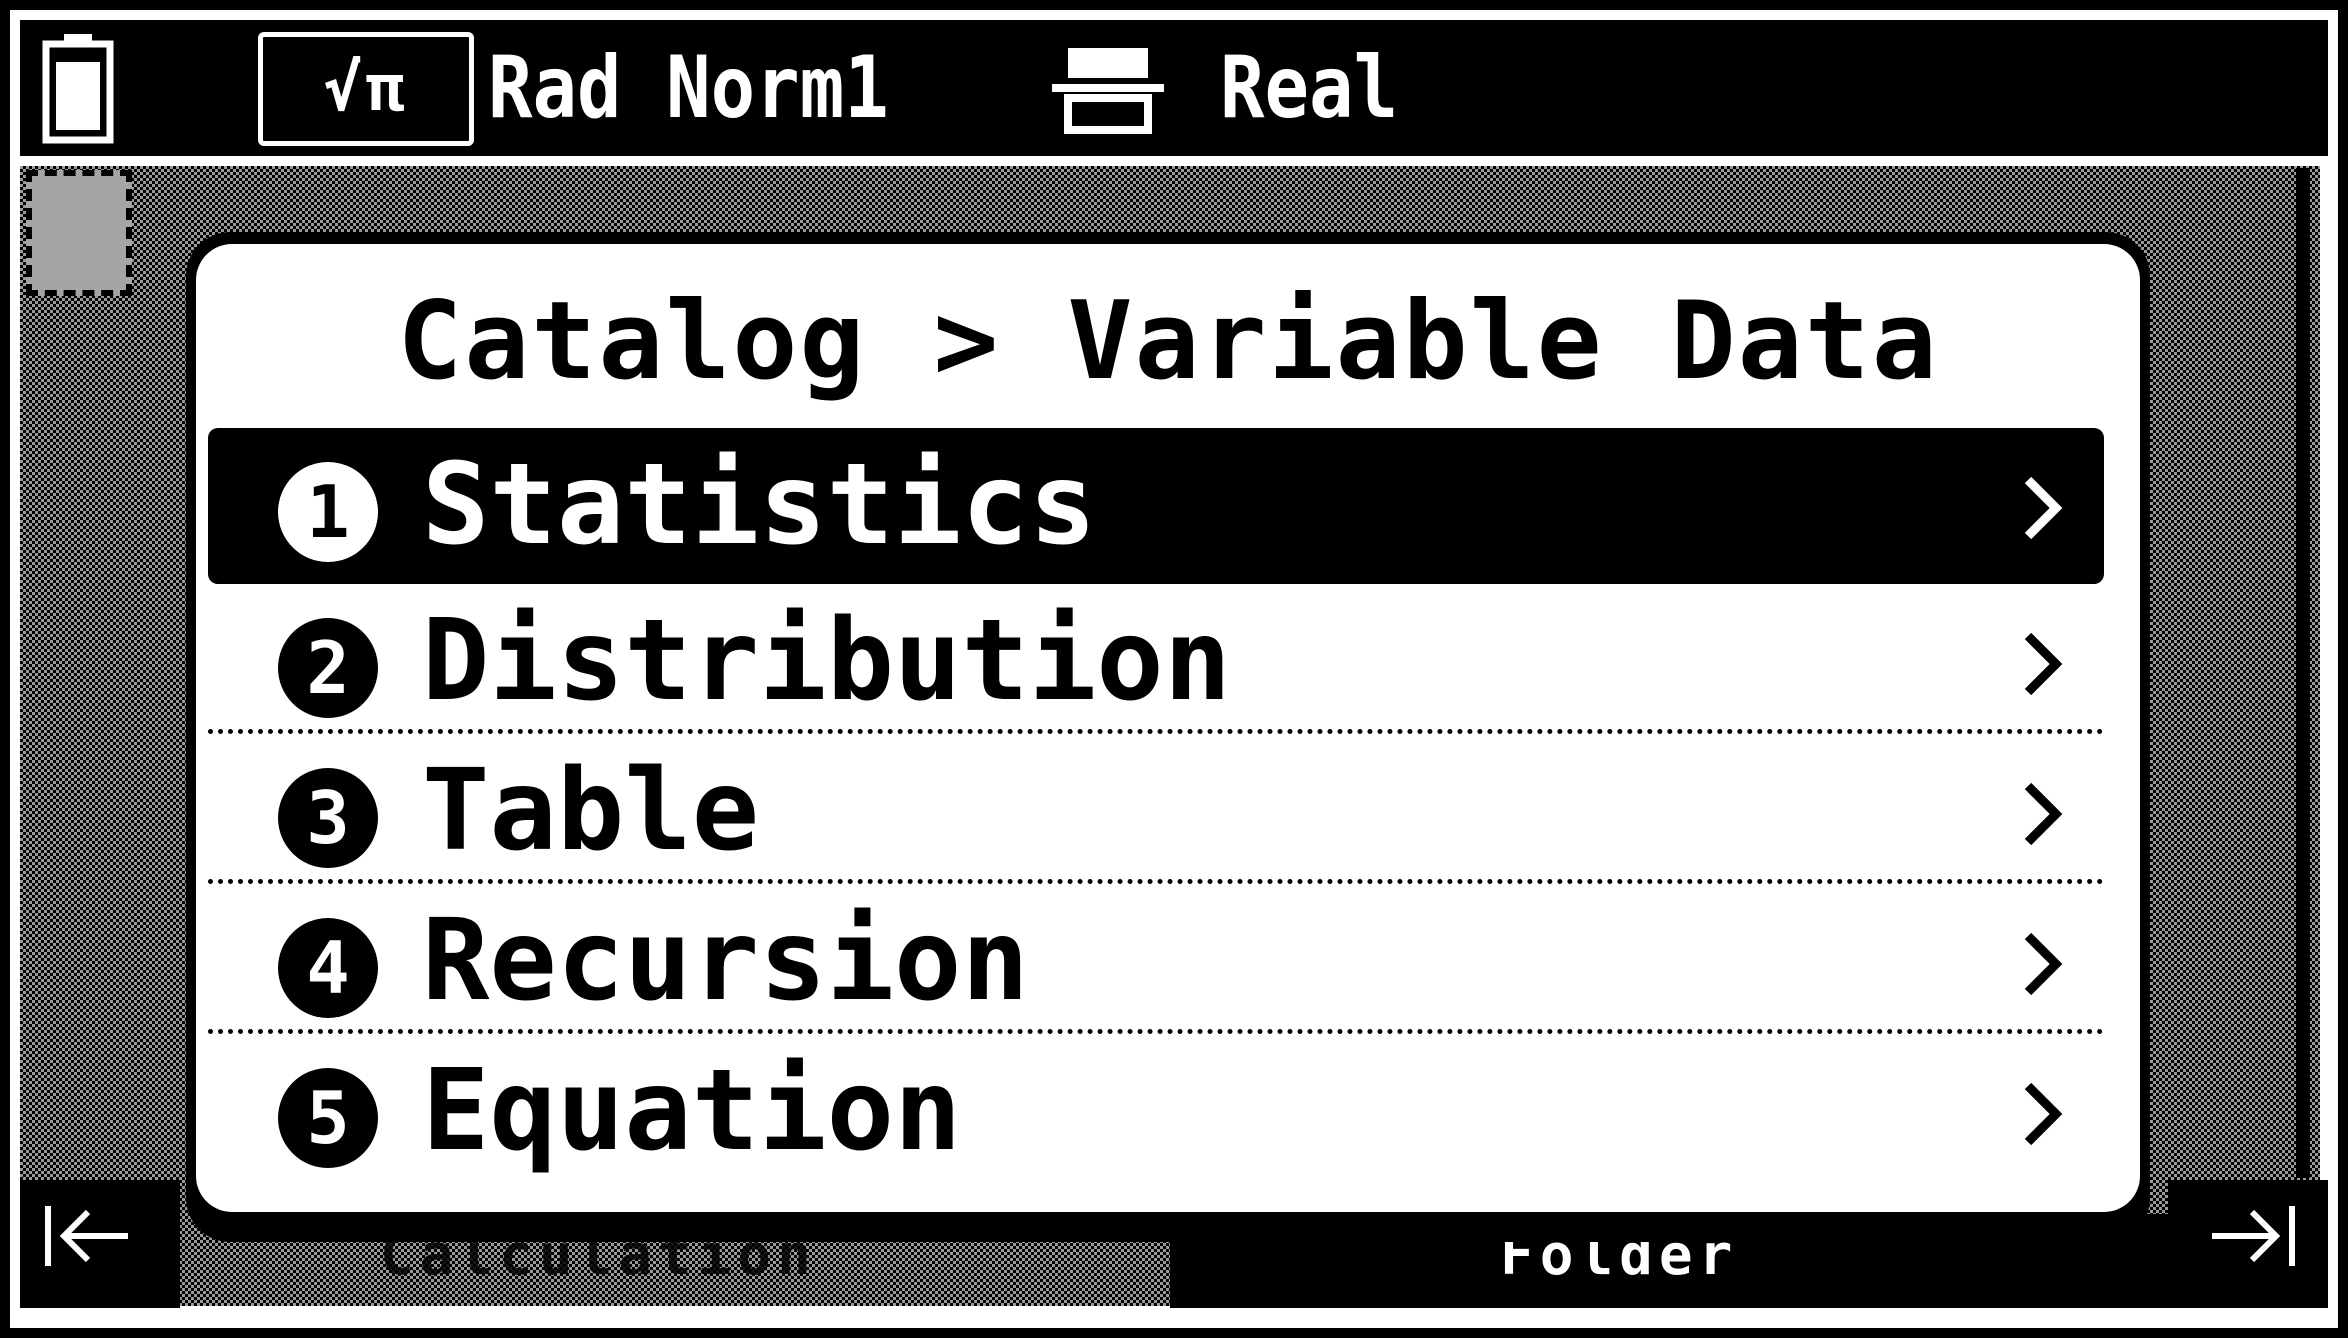 This screenshot has height=1338, width=2348. What do you see at coordinates (827, 661) in the screenshot?
I see `menu-item-label: Distribution` at bounding box center [827, 661].